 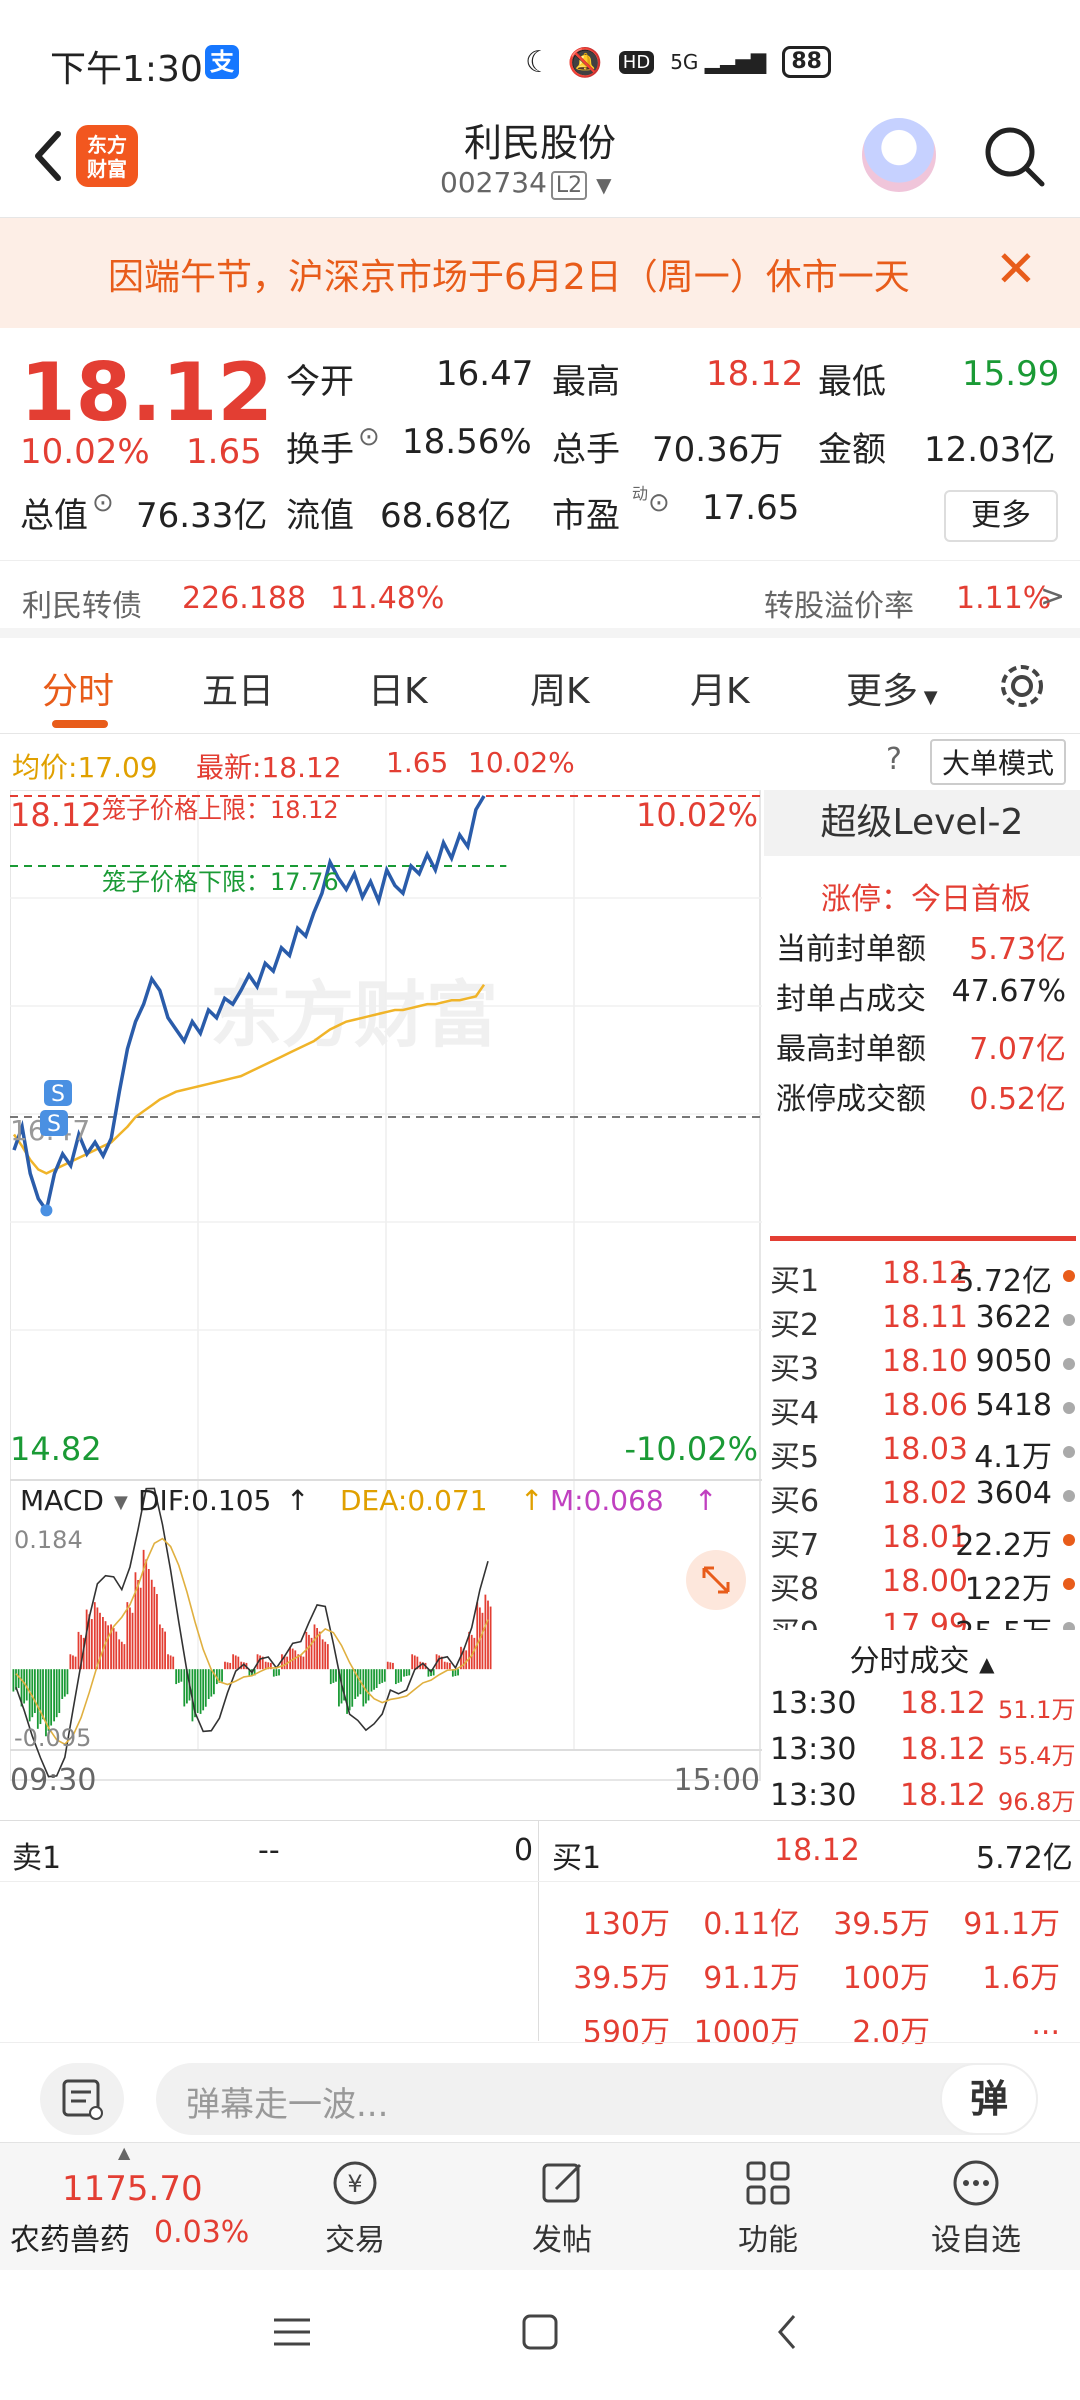 What do you see at coordinates (998, 762) in the screenshot?
I see `big-order-mode-button: 大单模式` at bounding box center [998, 762].